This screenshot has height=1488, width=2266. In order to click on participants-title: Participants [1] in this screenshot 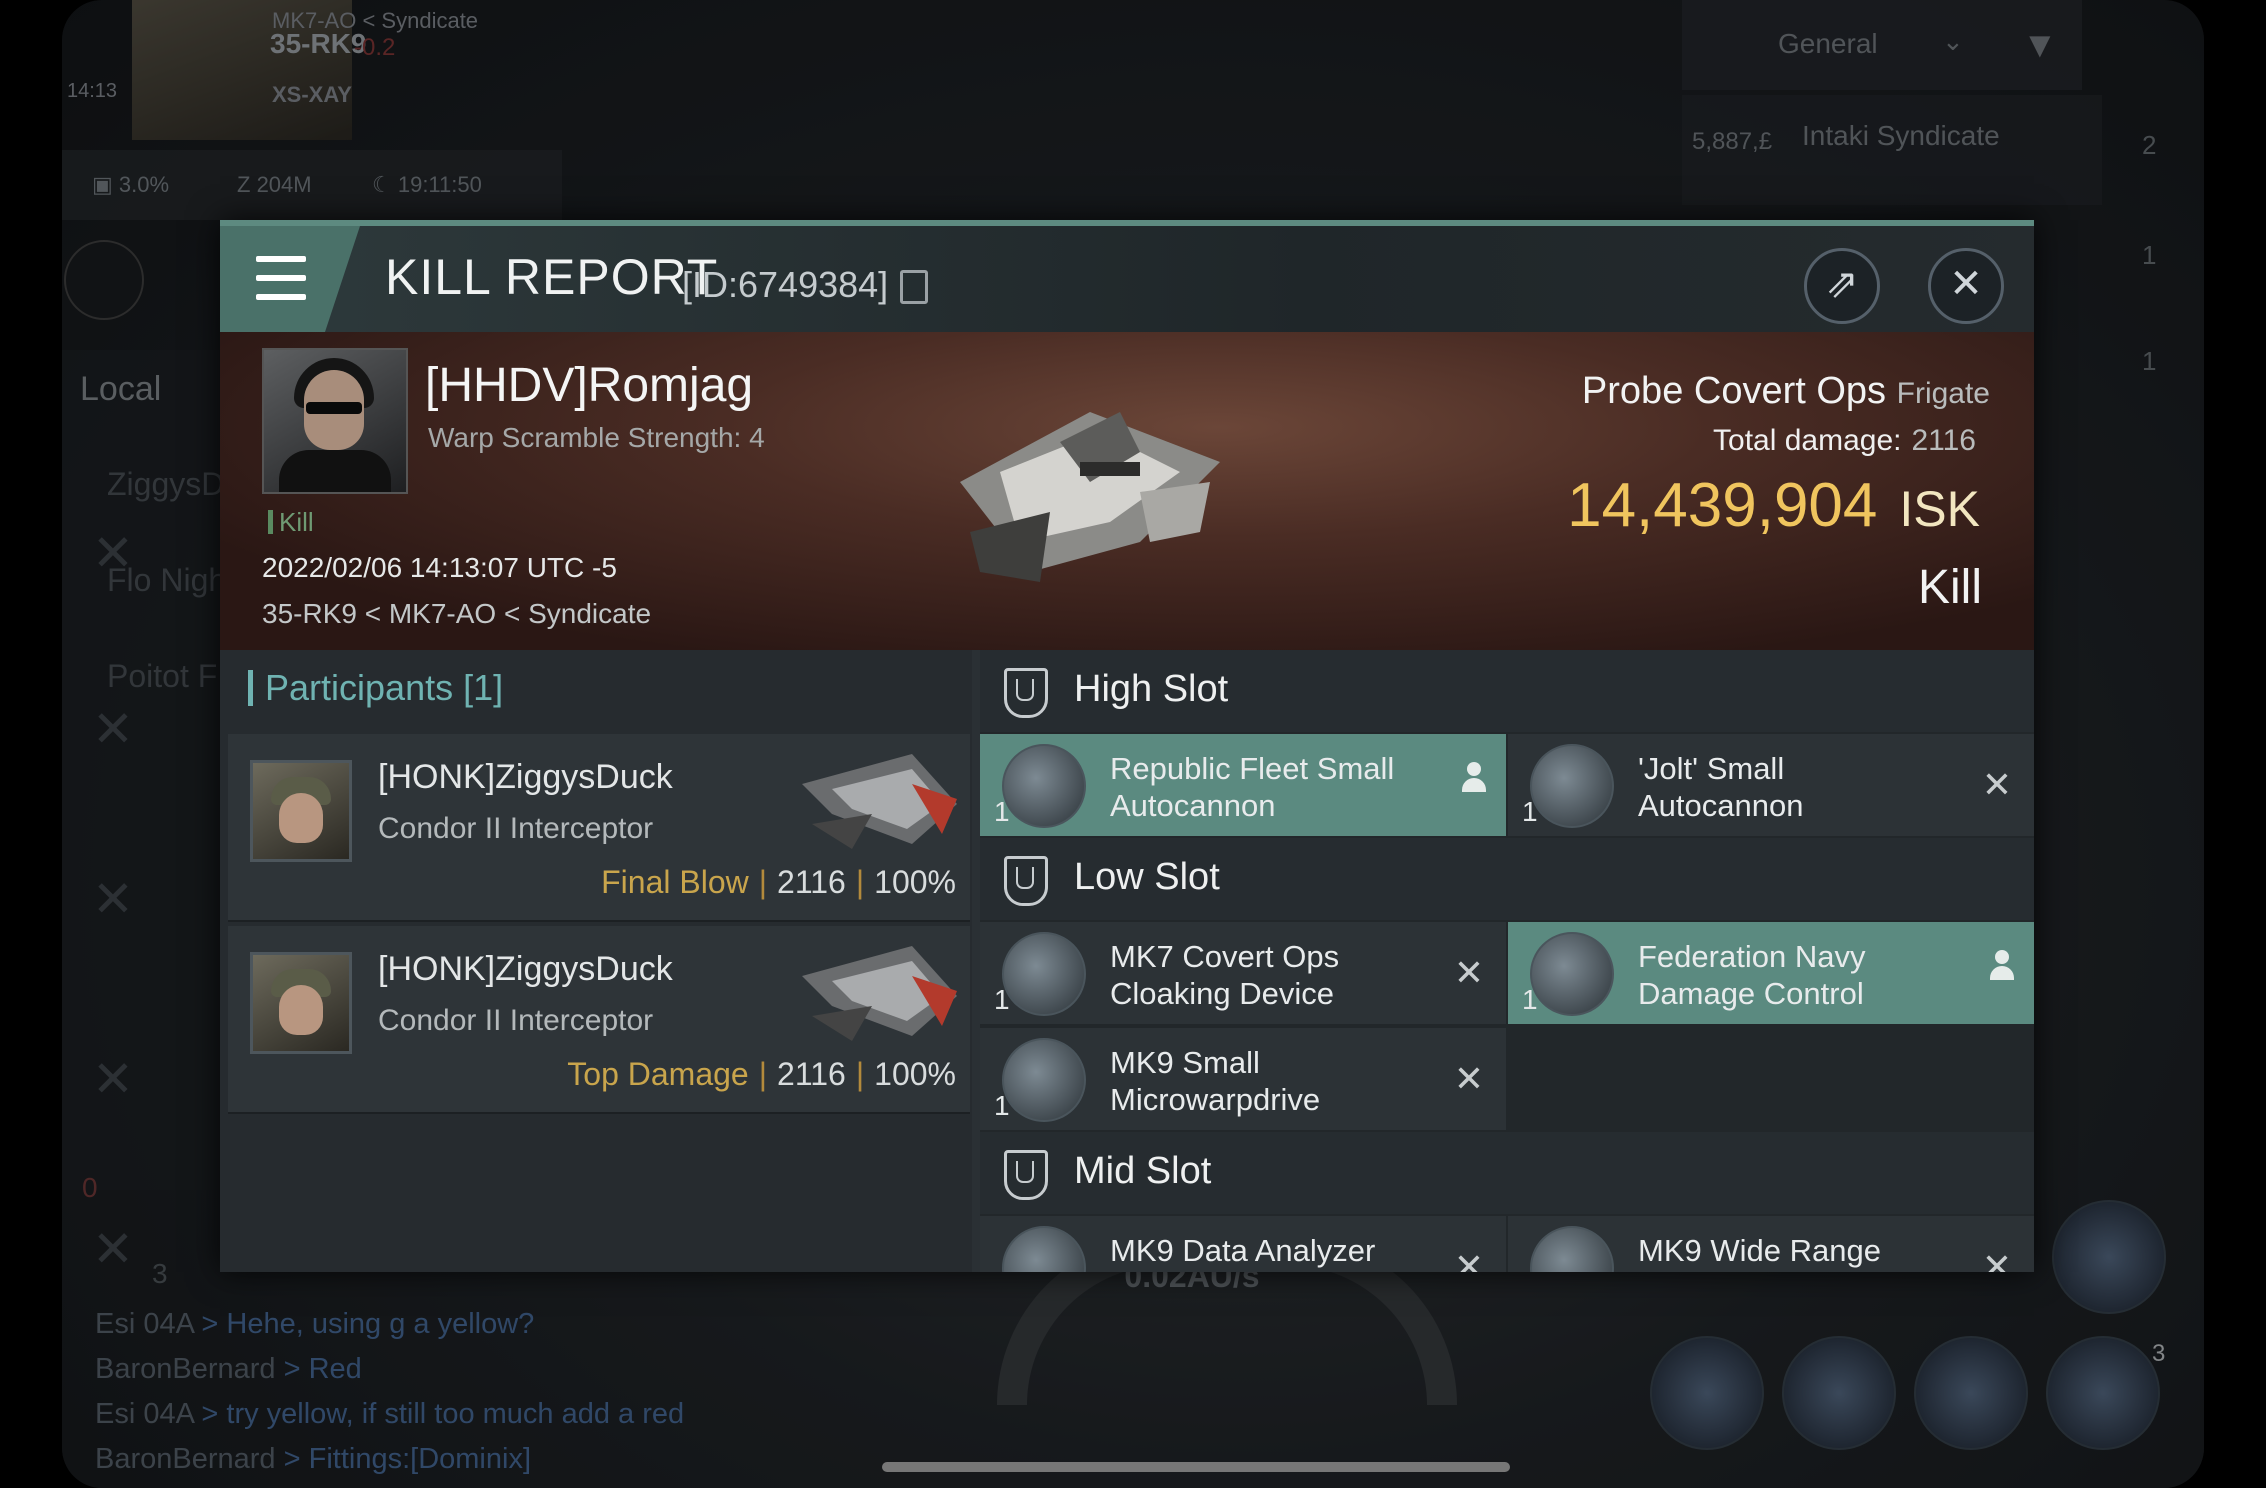, I will do `click(375, 688)`.